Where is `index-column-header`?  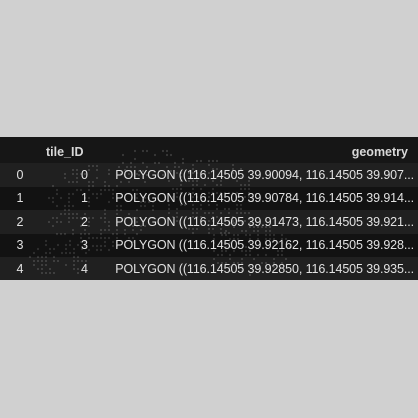 index-column-header is located at coordinates (20, 152).